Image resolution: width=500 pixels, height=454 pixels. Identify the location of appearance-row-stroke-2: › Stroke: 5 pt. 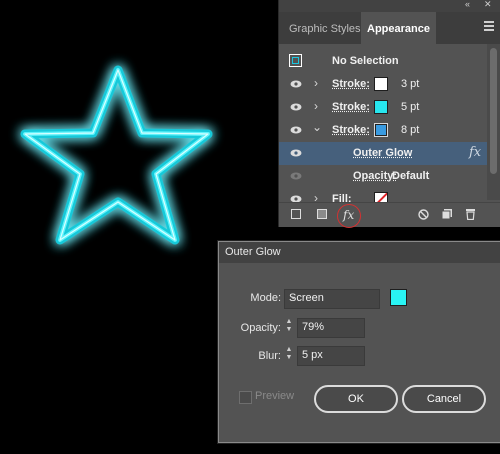
(383, 107).